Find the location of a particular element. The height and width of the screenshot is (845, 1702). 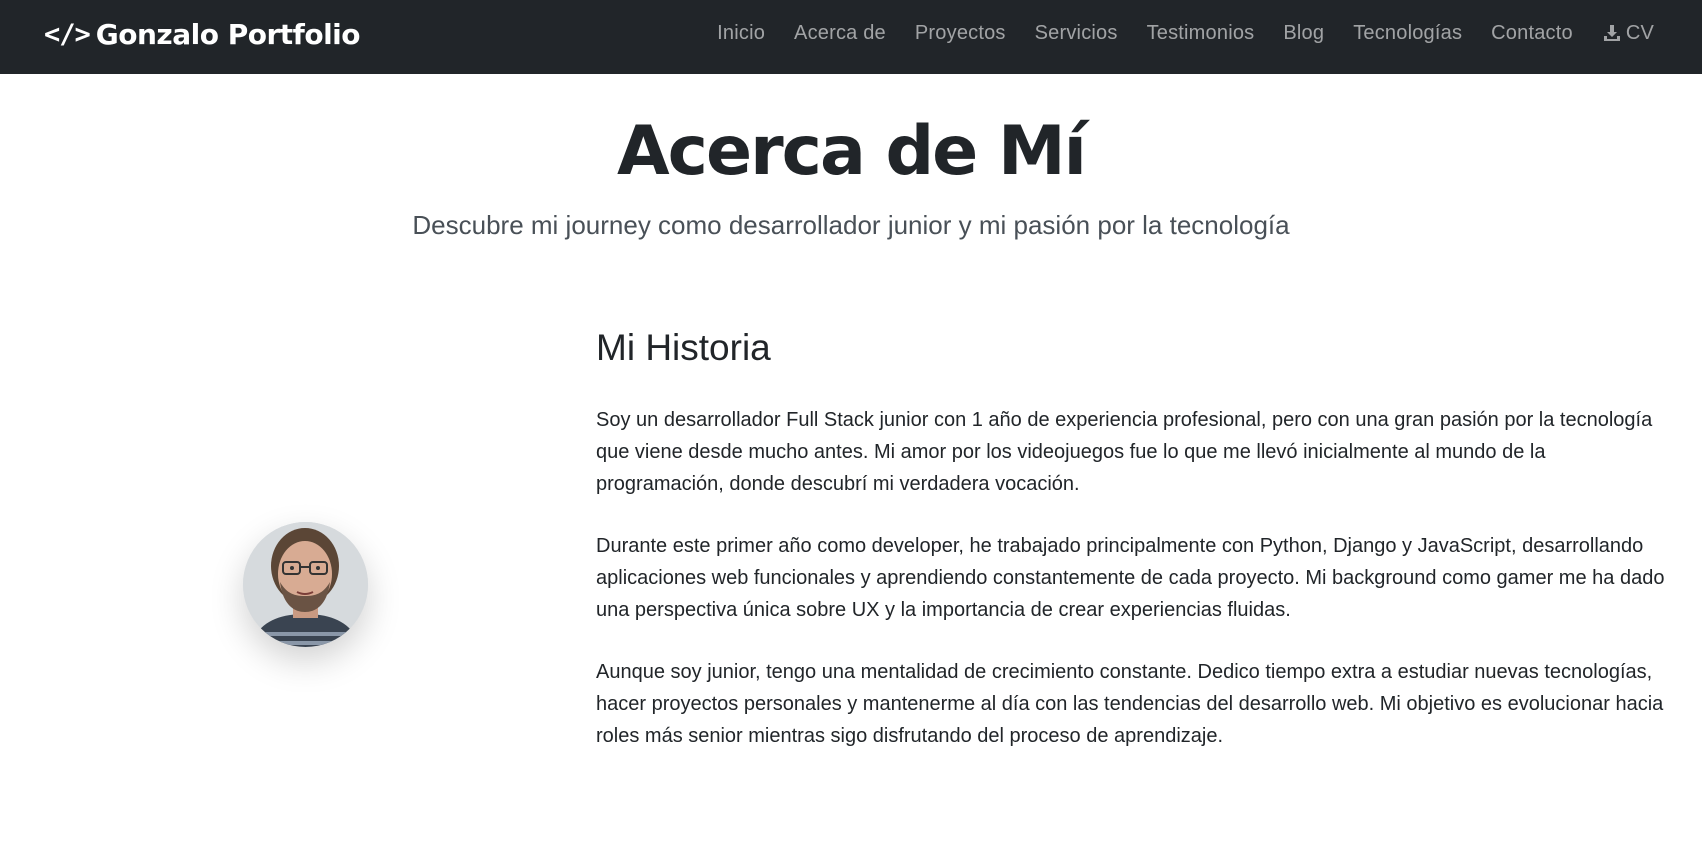

nav-link-inicio: Inicio is located at coordinates (741, 33).